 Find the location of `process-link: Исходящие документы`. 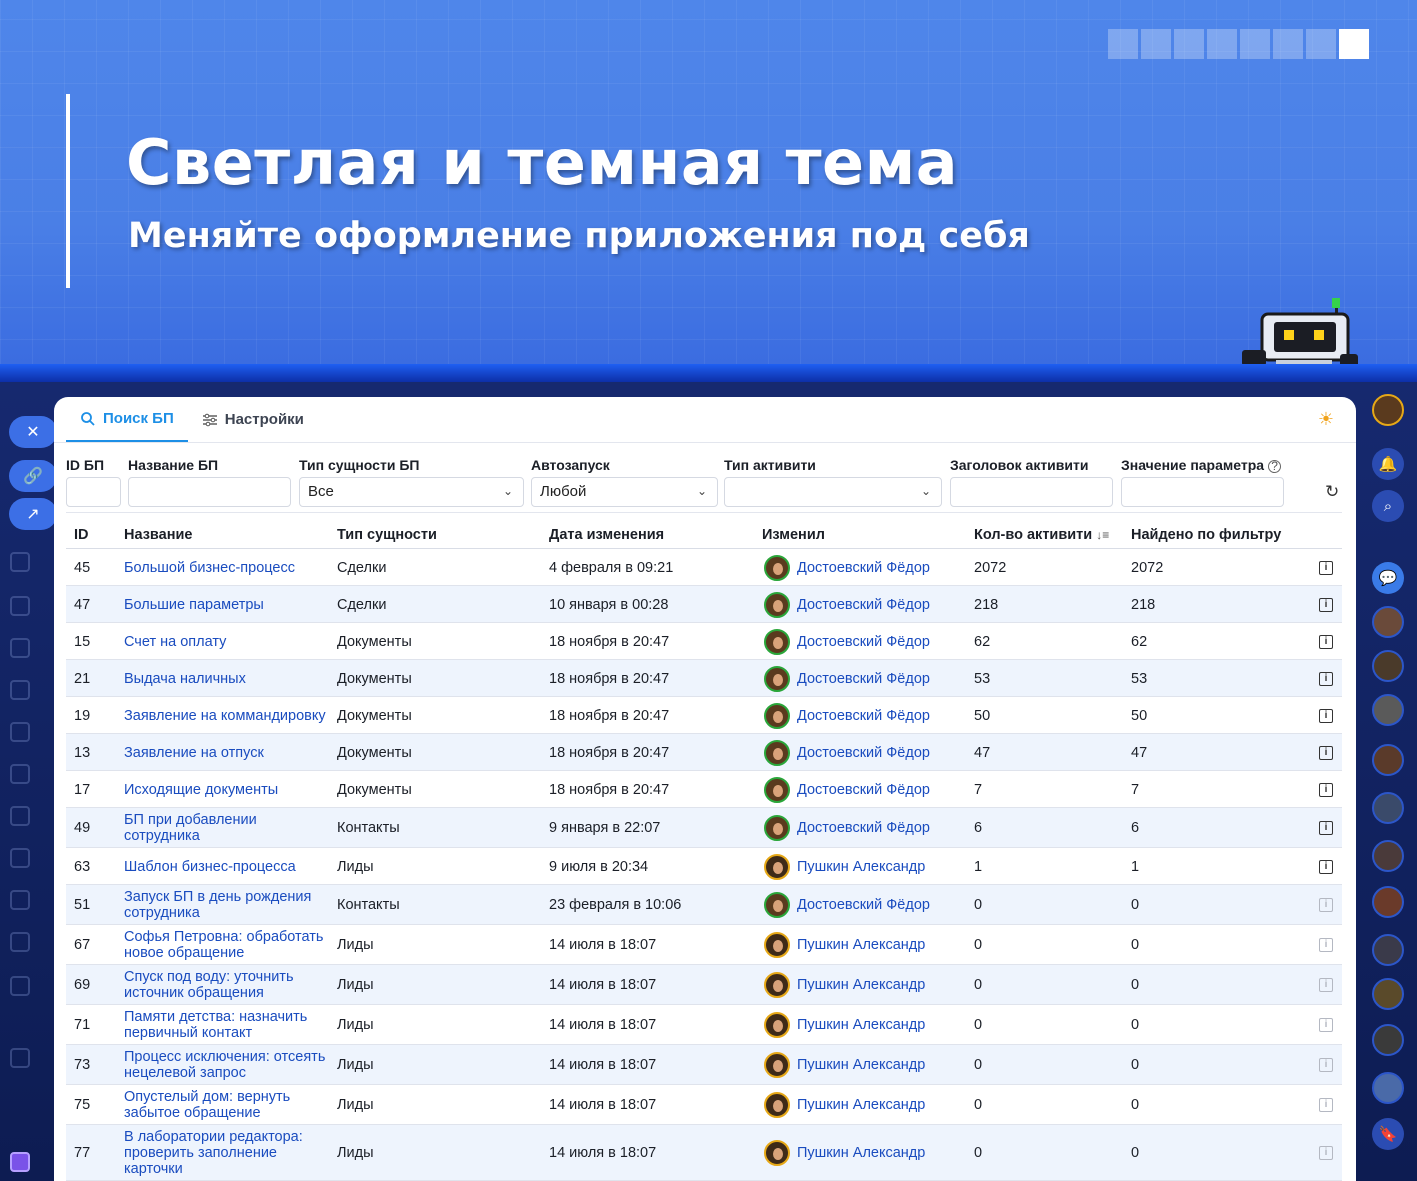

process-link: Исходящие документы is located at coordinates (226, 790).